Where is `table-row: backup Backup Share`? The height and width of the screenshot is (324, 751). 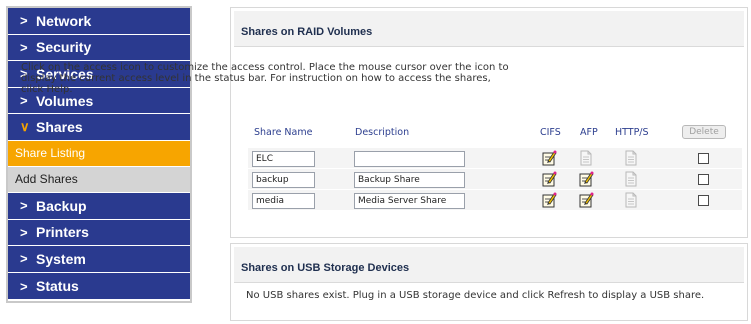 table-row: backup Backup Share is located at coordinates (495, 178).